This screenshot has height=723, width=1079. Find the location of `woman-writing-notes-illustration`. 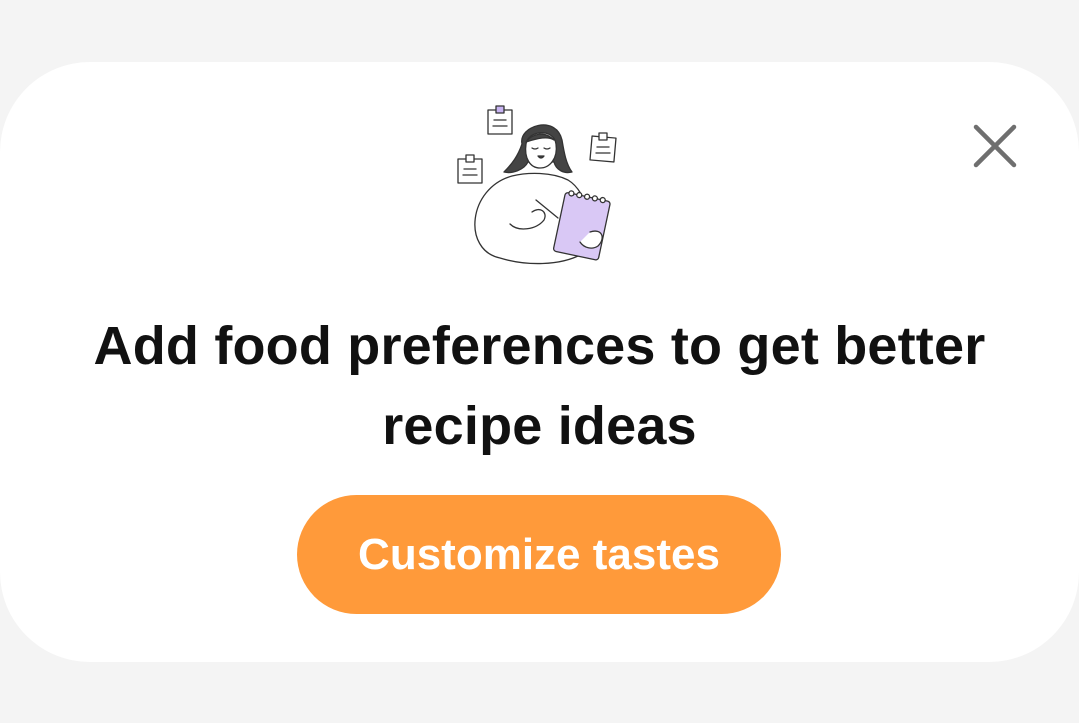

woman-writing-notes-illustration is located at coordinates (540, 185).